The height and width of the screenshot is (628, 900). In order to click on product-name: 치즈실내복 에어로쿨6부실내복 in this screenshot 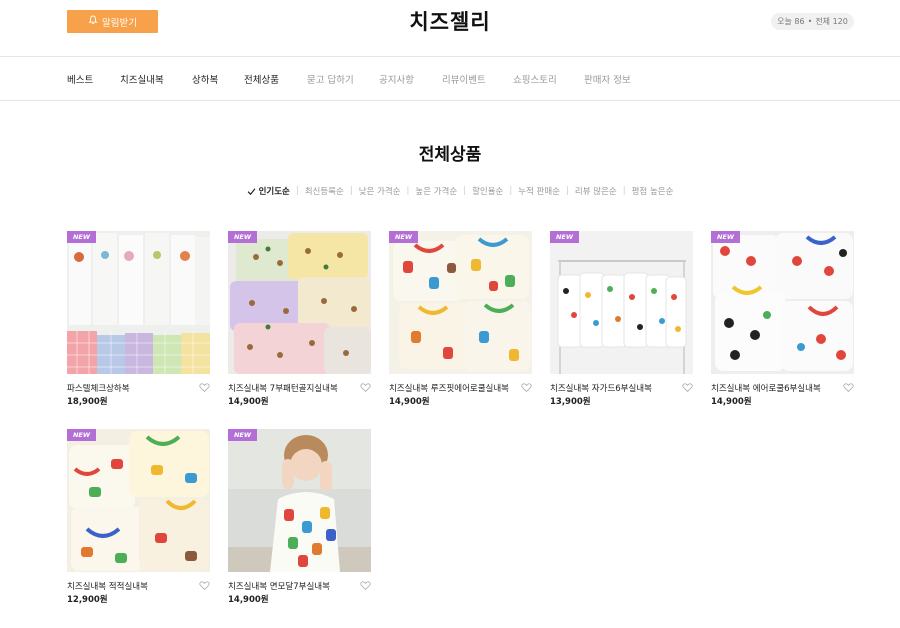, I will do `click(775, 388)`.